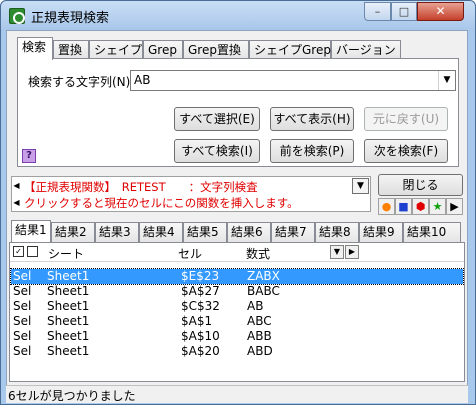 This screenshot has height=405, width=476. I want to click on table-row: Sel Sheet1 $E$23 ZABX, so click(237, 276).